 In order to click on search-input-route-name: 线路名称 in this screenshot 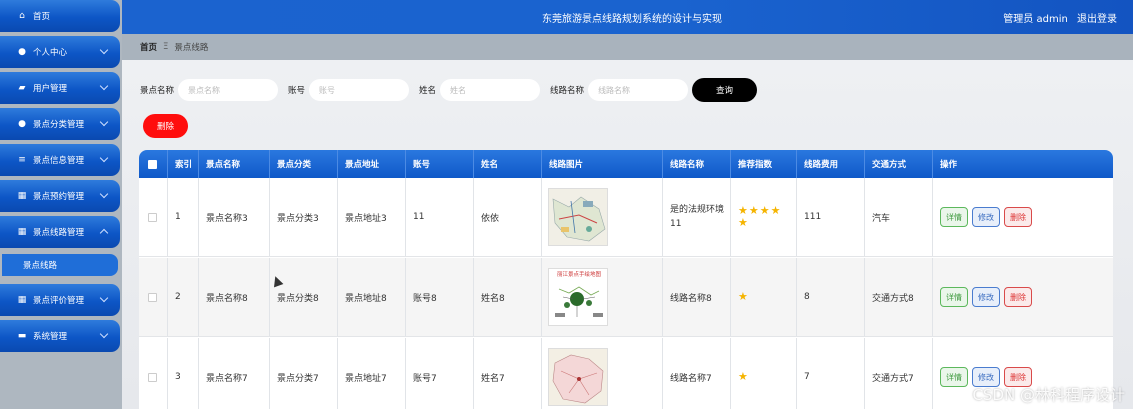, I will do `click(638, 90)`.